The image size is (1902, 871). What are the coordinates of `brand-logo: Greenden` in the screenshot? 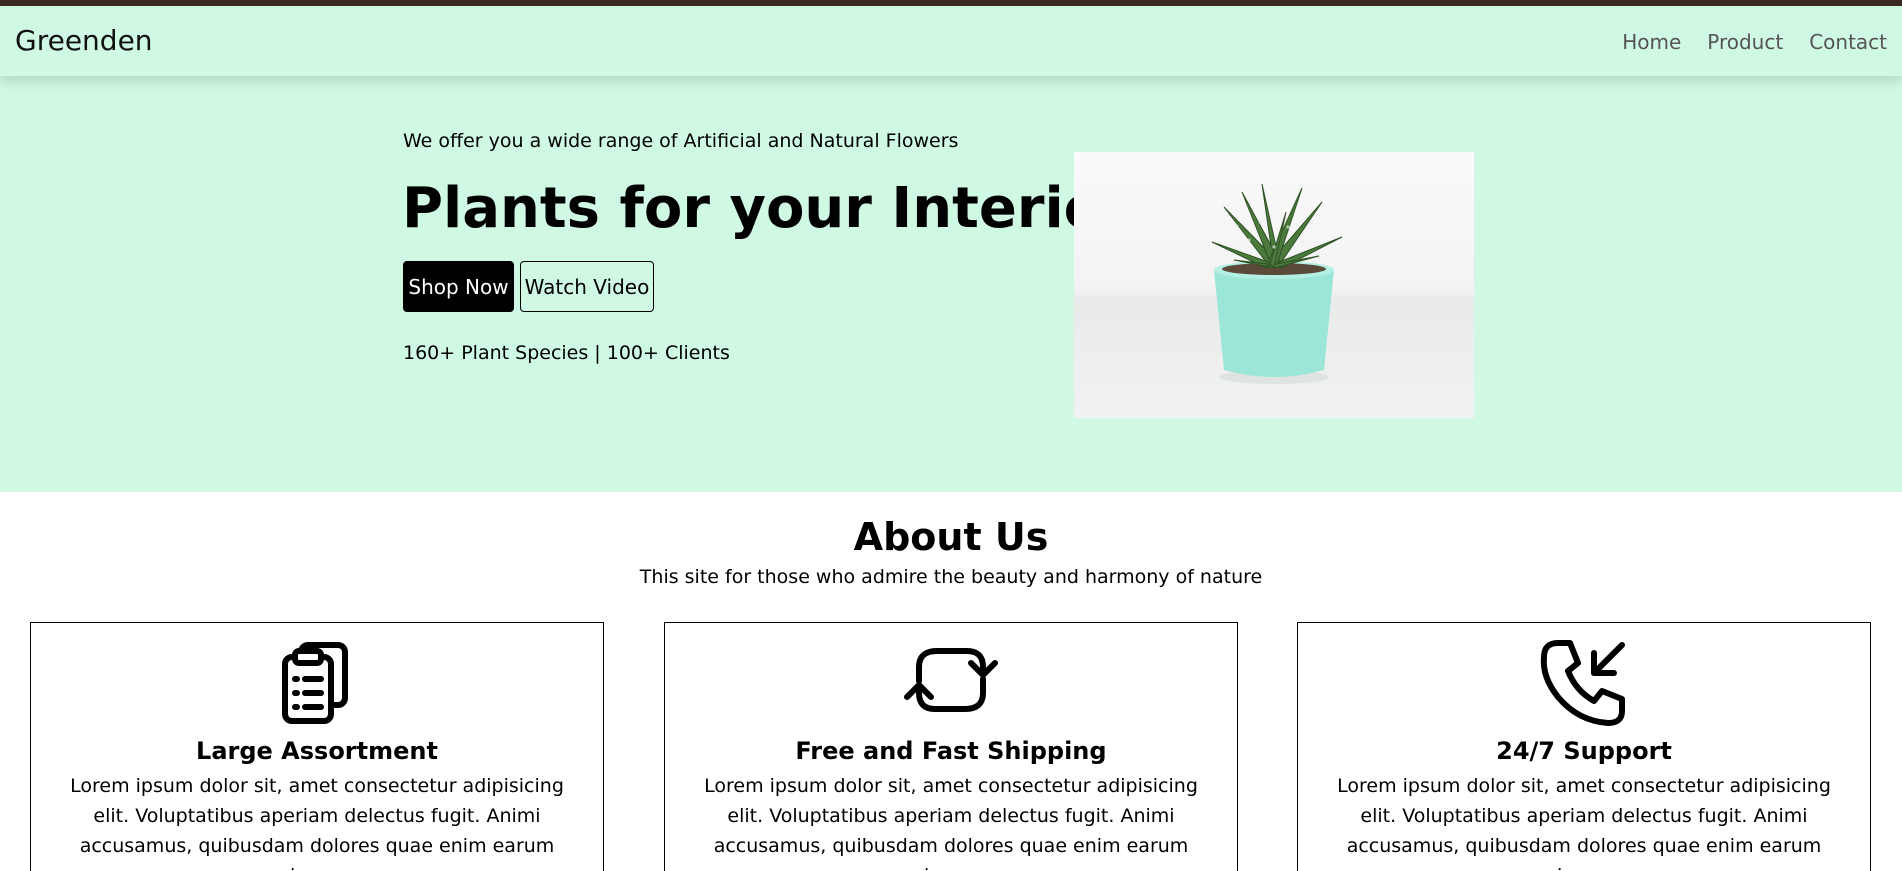 It's located at (84, 40).